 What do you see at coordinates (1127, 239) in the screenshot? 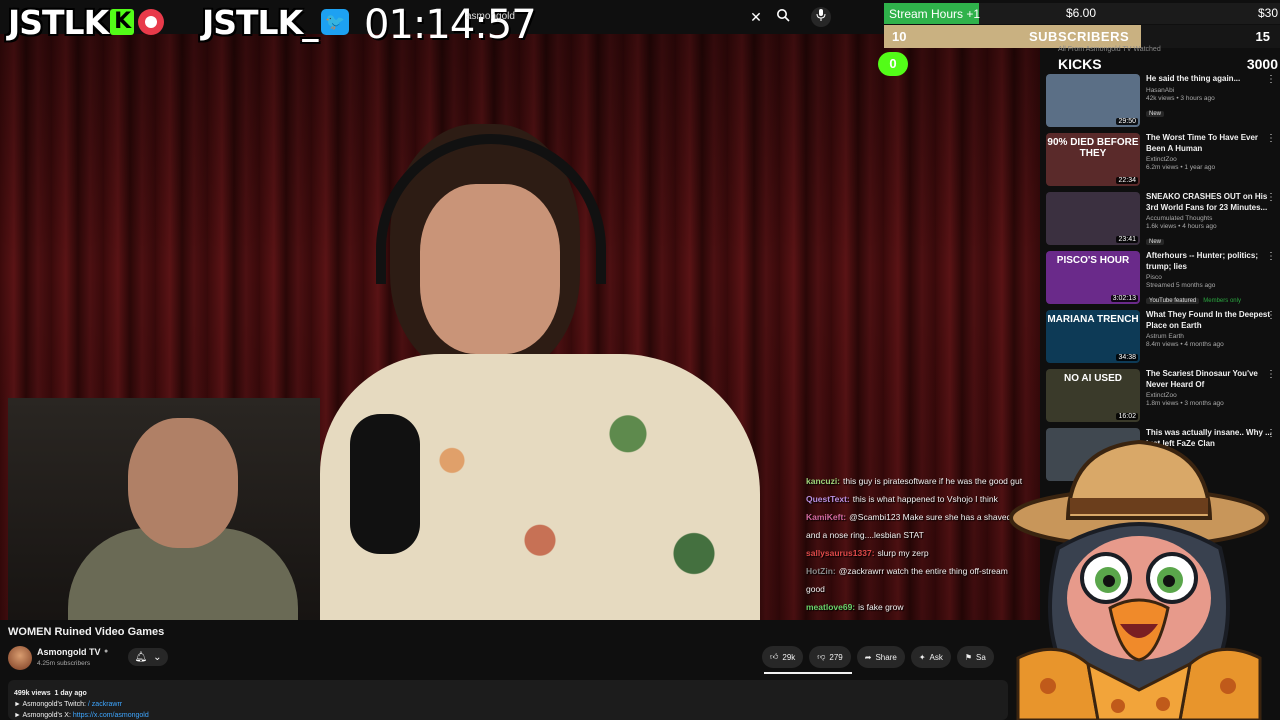
I see `video-duration: 23:41` at bounding box center [1127, 239].